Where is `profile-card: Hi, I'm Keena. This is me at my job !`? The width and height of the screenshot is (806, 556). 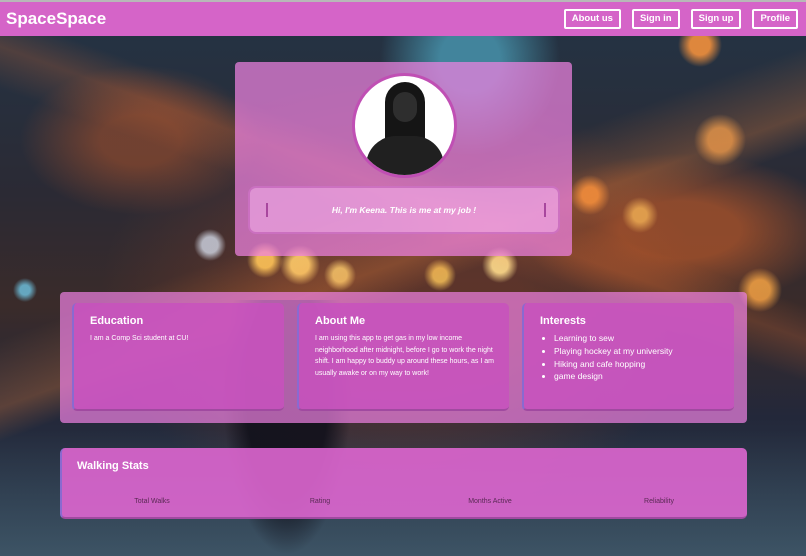
profile-card: Hi, I'm Keena. This is me at my job ! is located at coordinates (403, 159).